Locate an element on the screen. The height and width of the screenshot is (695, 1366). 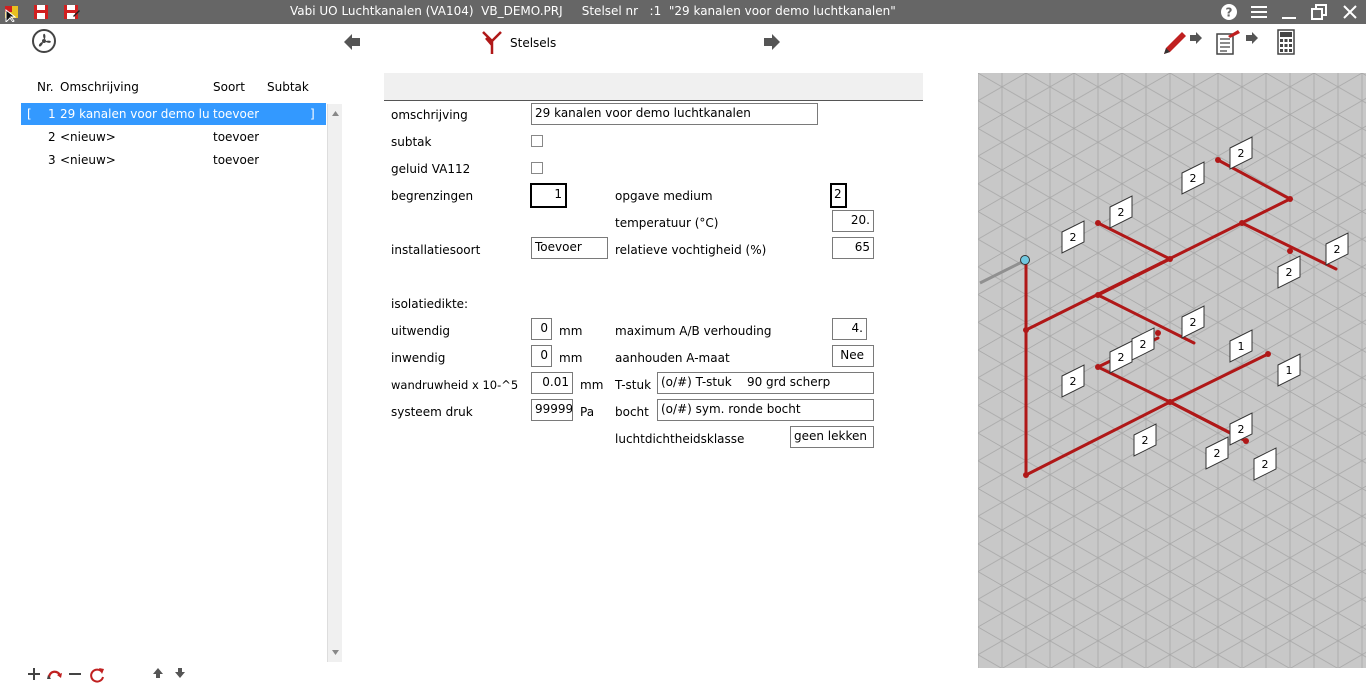
row-nr: 3 is located at coordinates (52, 160).